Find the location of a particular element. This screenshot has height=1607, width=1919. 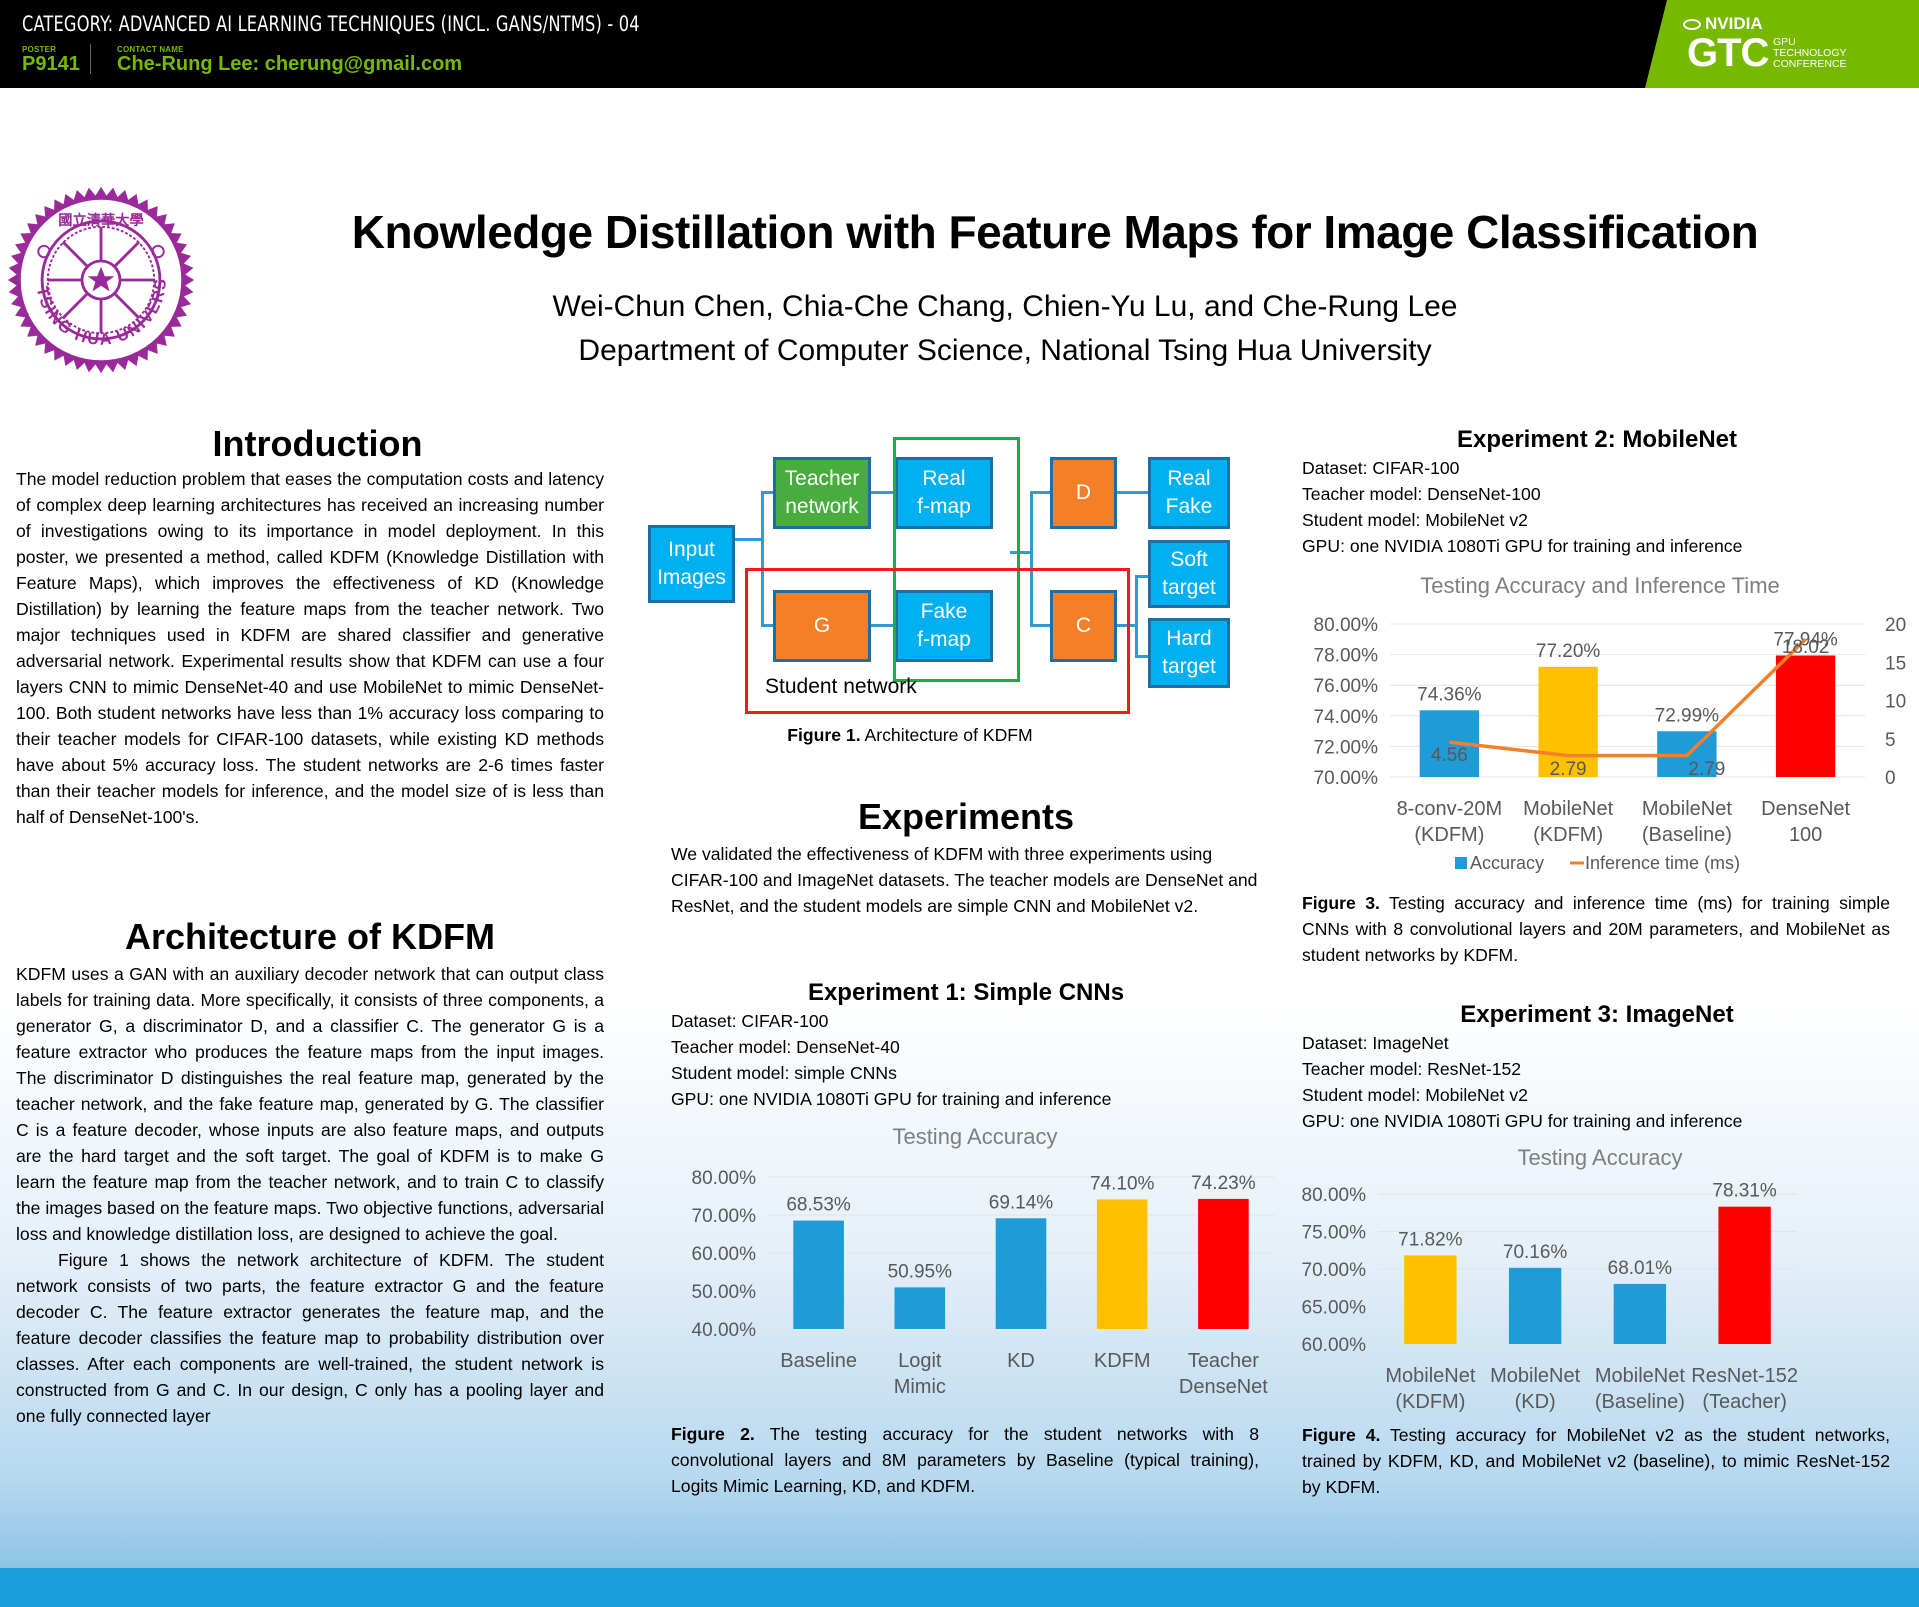

x-tick-label: 8-conv-20M is located at coordinates (1450, 809).